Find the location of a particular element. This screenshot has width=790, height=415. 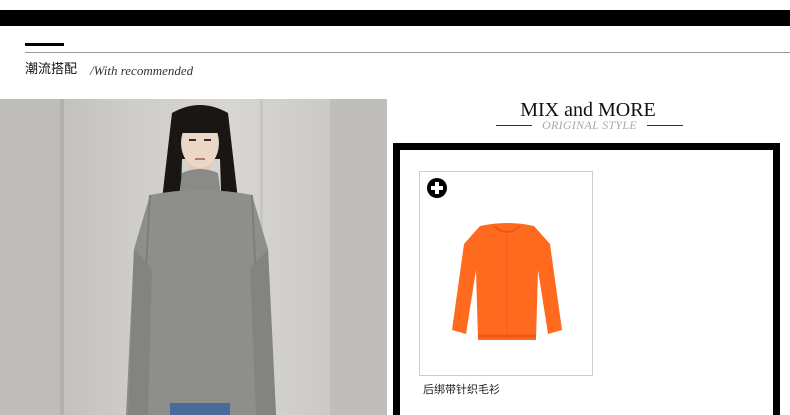

product-image is located at coordinates (507, 284).